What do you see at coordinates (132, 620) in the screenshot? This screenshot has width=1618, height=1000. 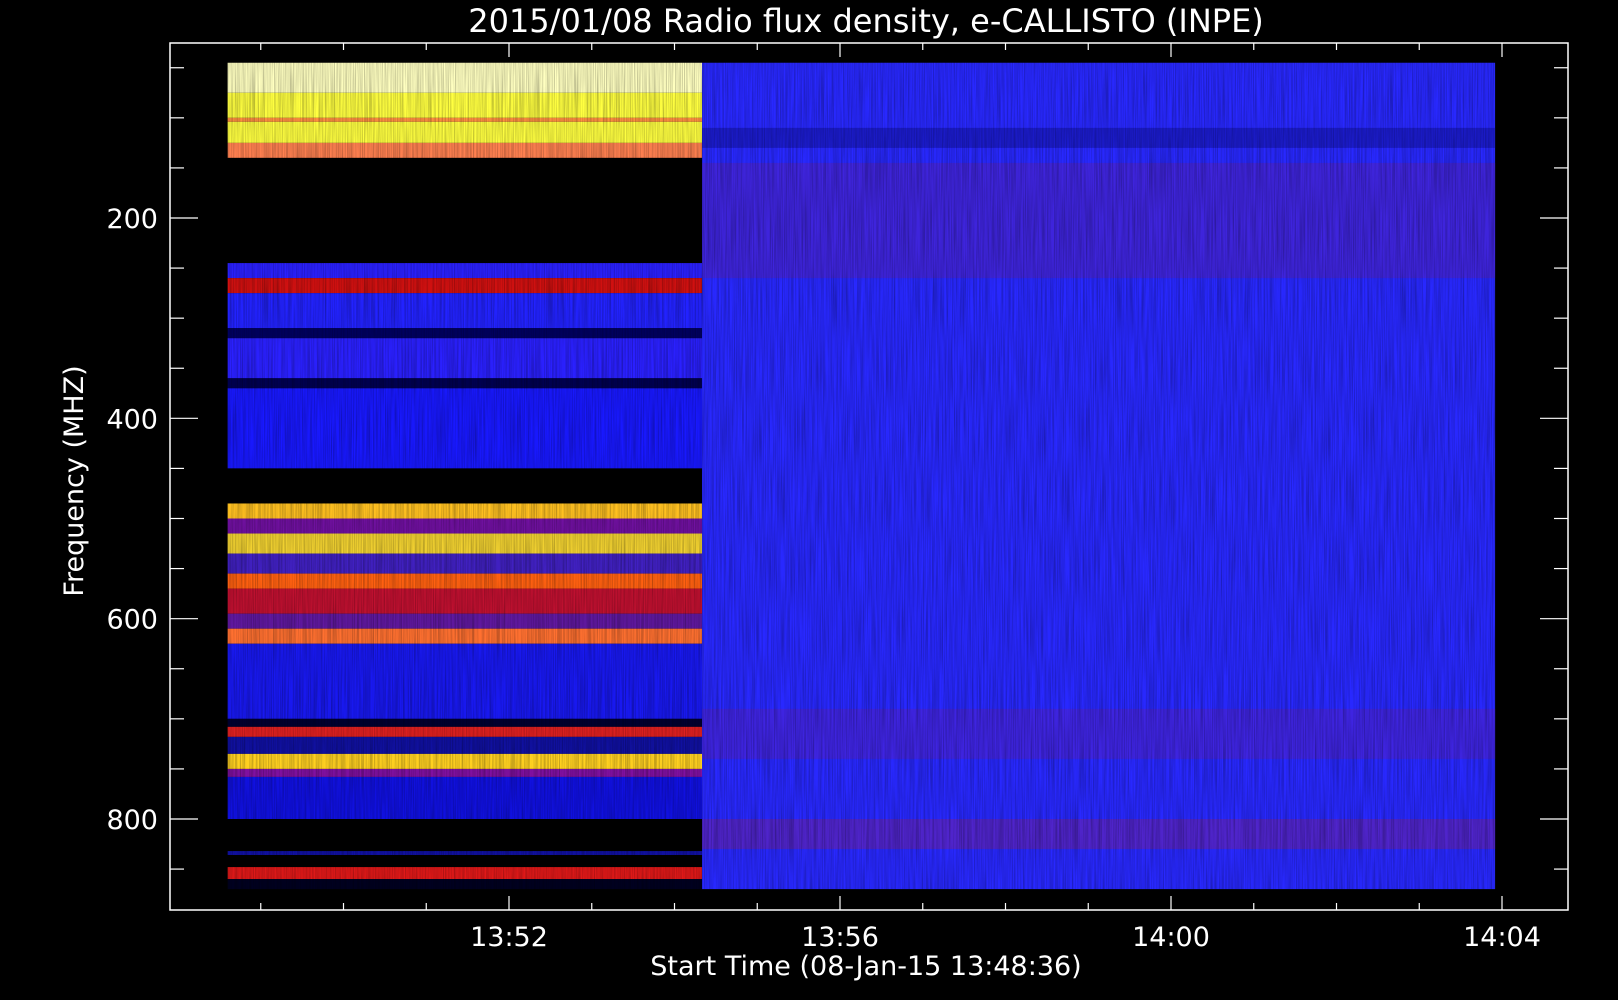 I see `y-tick-label: 600` at bounding box center [132, 620].